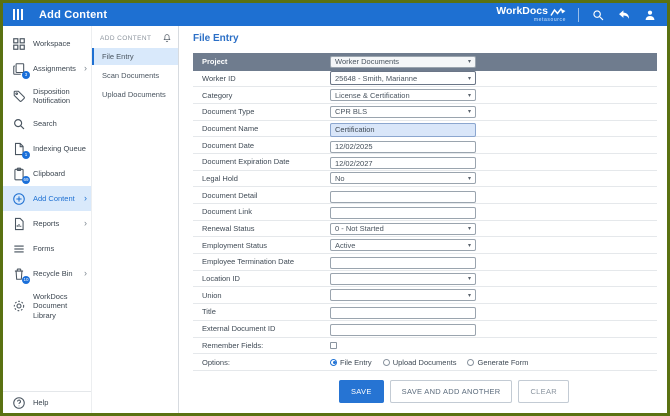 The height and width of the screenshot is (416, 670). What do you see at coordinates (47, 43) in the screenshot?
I see `sidebar-item-workspace: Workspace` at bounding box center [47, 43].